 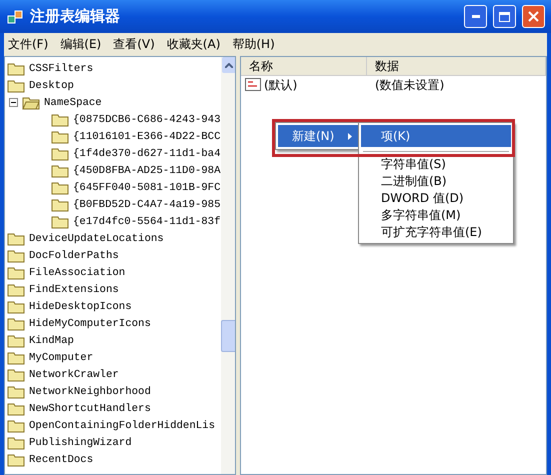 What do you see at coordinates (281, 85) in the screenshot?
I see `value-name: (默认)` at bounding box center [281, 85].